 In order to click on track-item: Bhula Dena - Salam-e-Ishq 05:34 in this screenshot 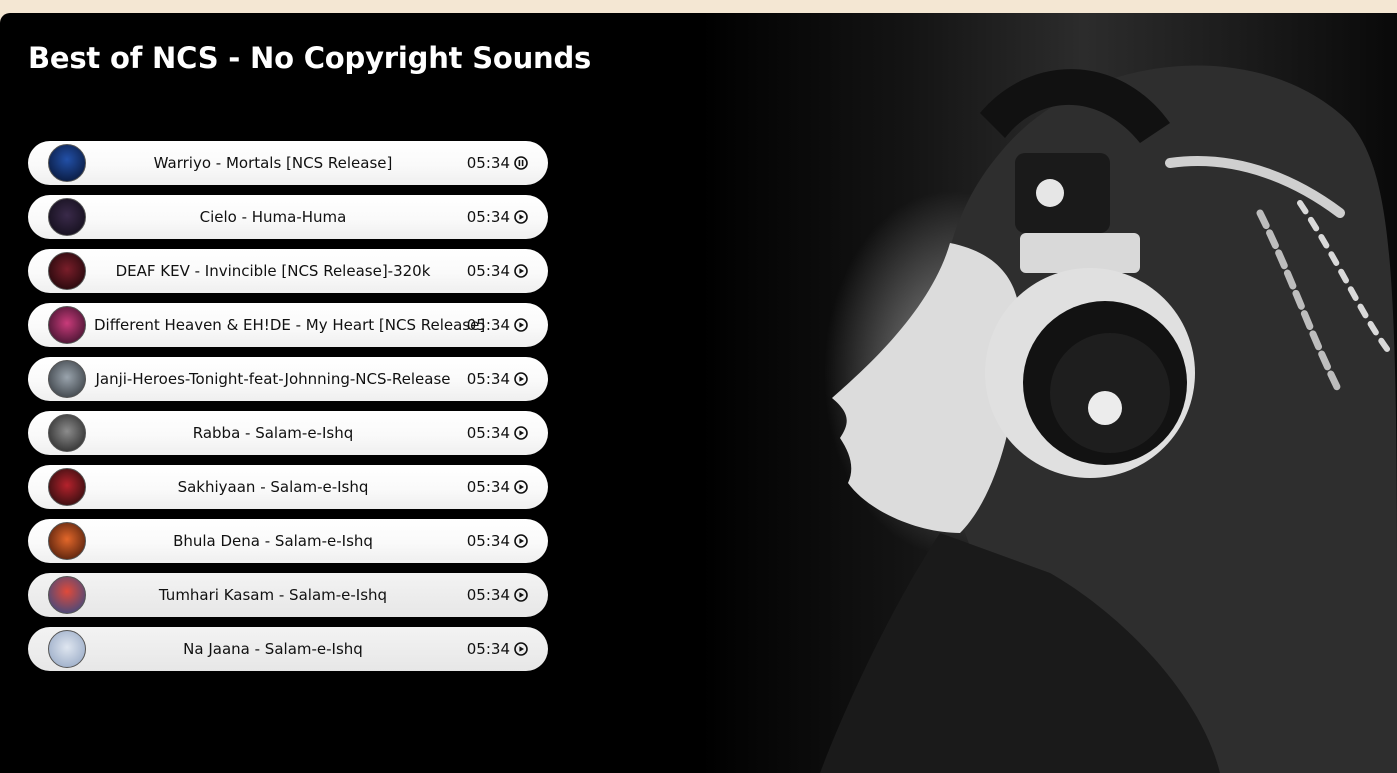, I will do `click(288, 541)`.